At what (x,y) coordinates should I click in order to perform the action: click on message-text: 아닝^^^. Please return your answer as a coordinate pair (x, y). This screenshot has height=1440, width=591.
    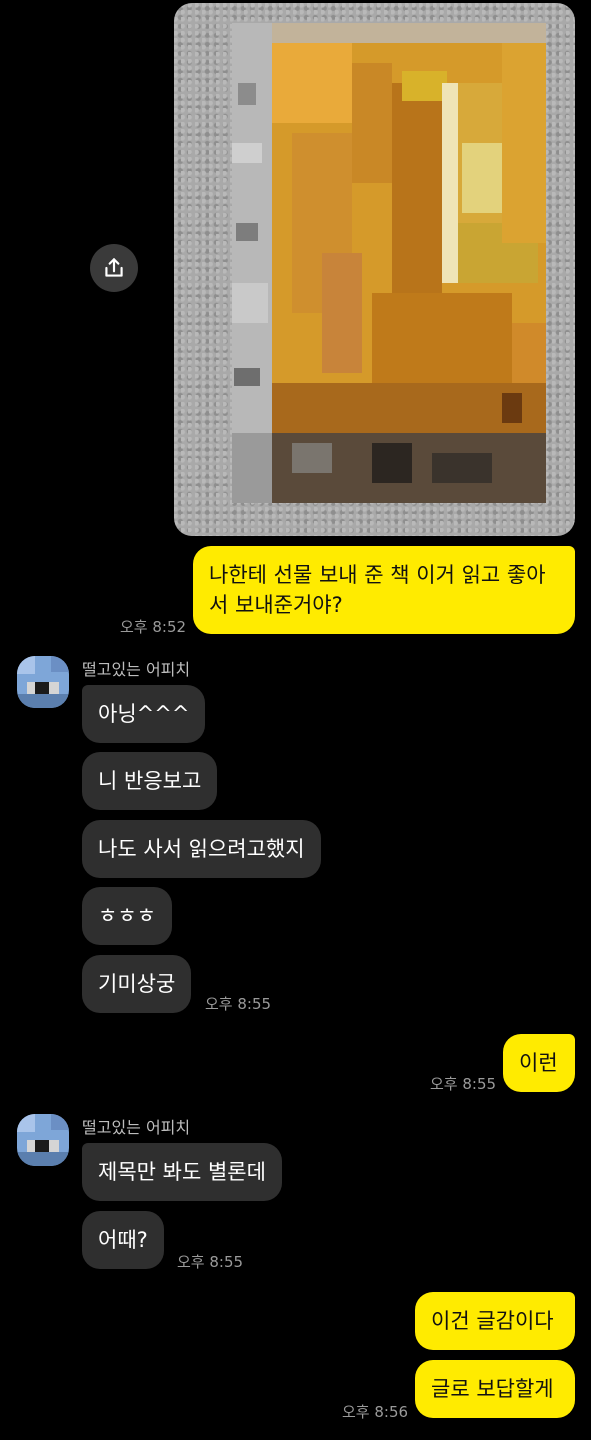
    Looking at the image, I should click on (144, 714).